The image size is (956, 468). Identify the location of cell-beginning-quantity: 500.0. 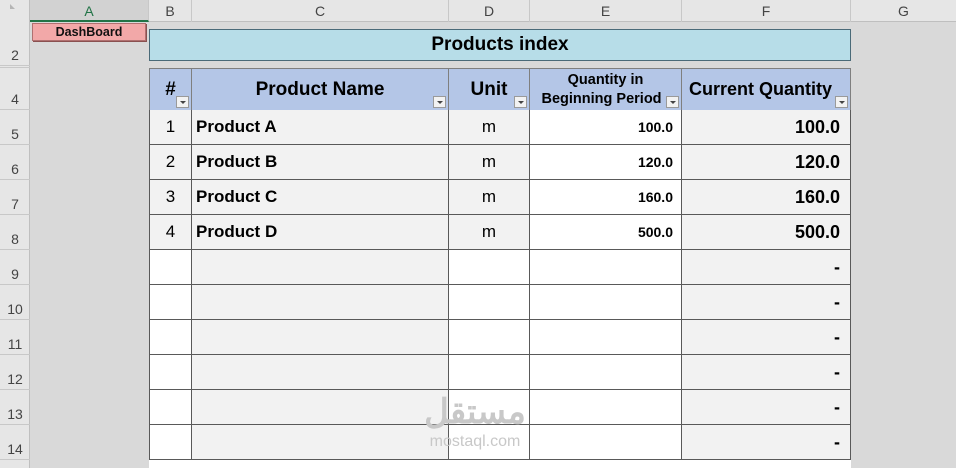
(606, 232).